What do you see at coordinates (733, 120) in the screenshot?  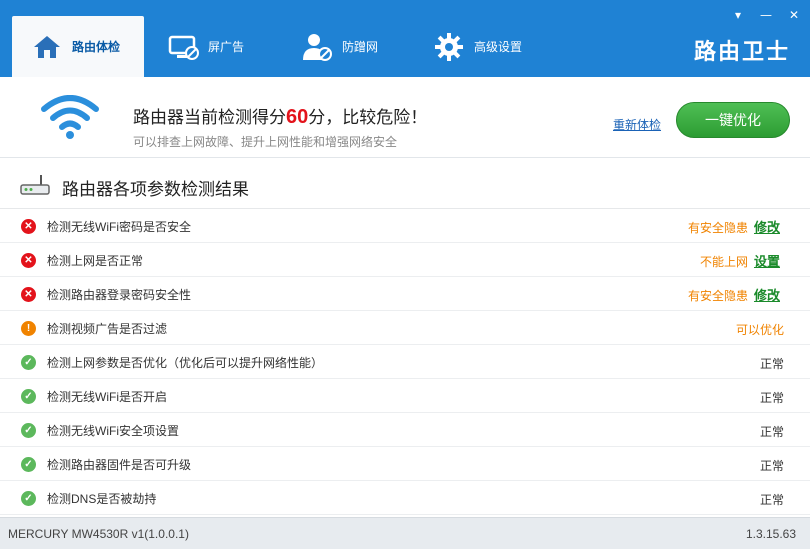 I see `one-click-optimize-button: 一键优化` at bounding box center [733, 120].